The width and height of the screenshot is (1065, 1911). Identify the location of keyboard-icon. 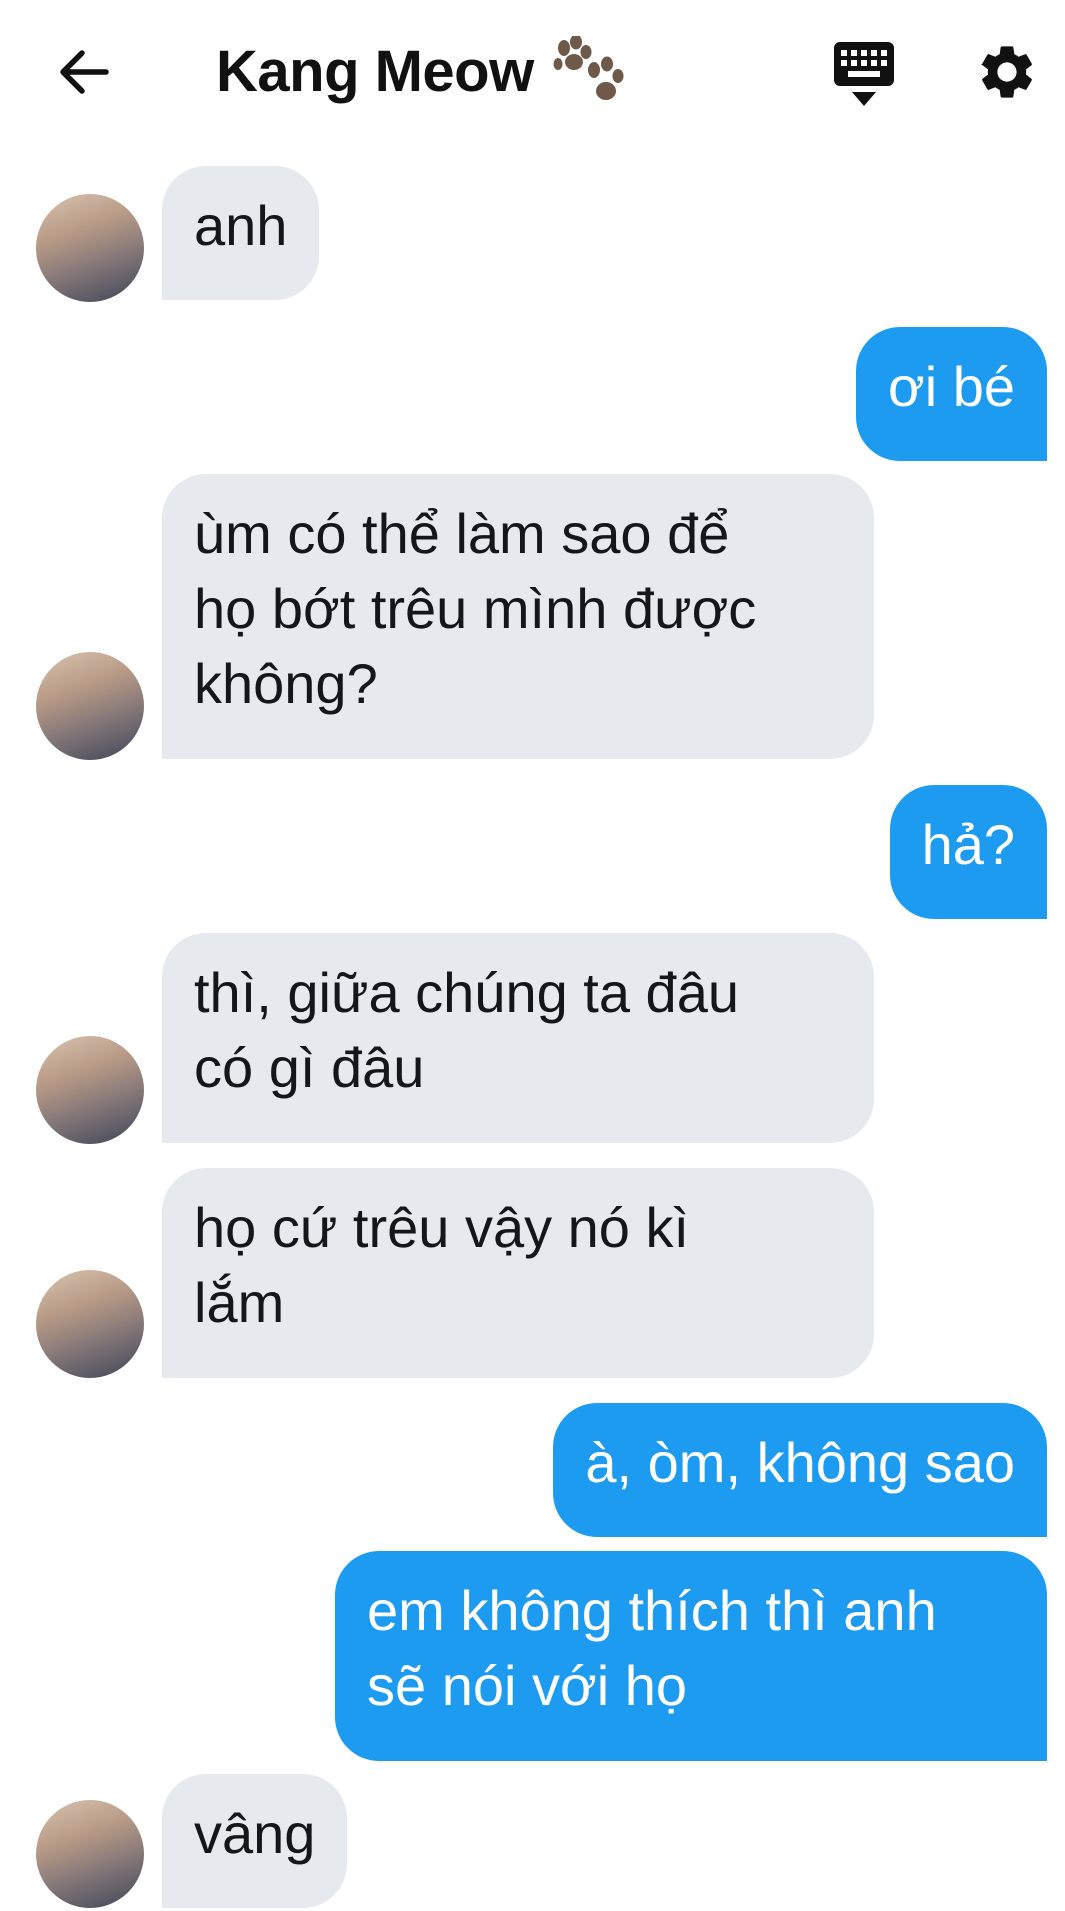
(864, 74).